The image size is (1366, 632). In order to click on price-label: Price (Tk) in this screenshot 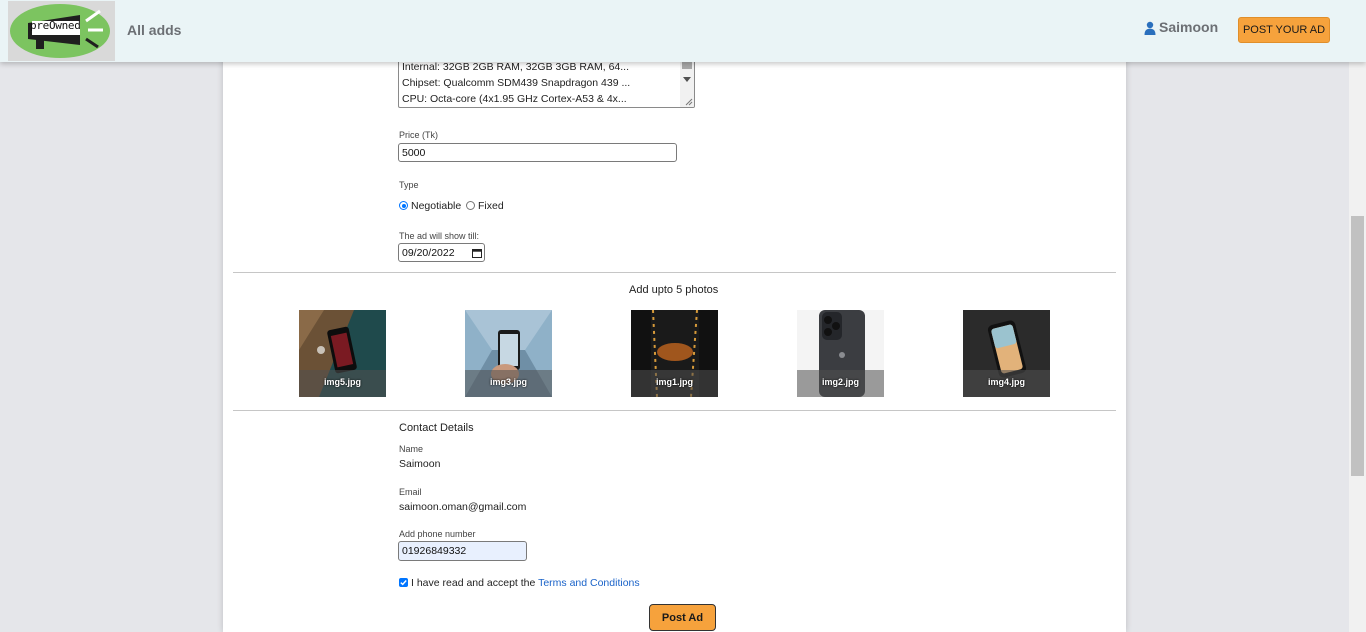, I will do `click(418, 135)`.